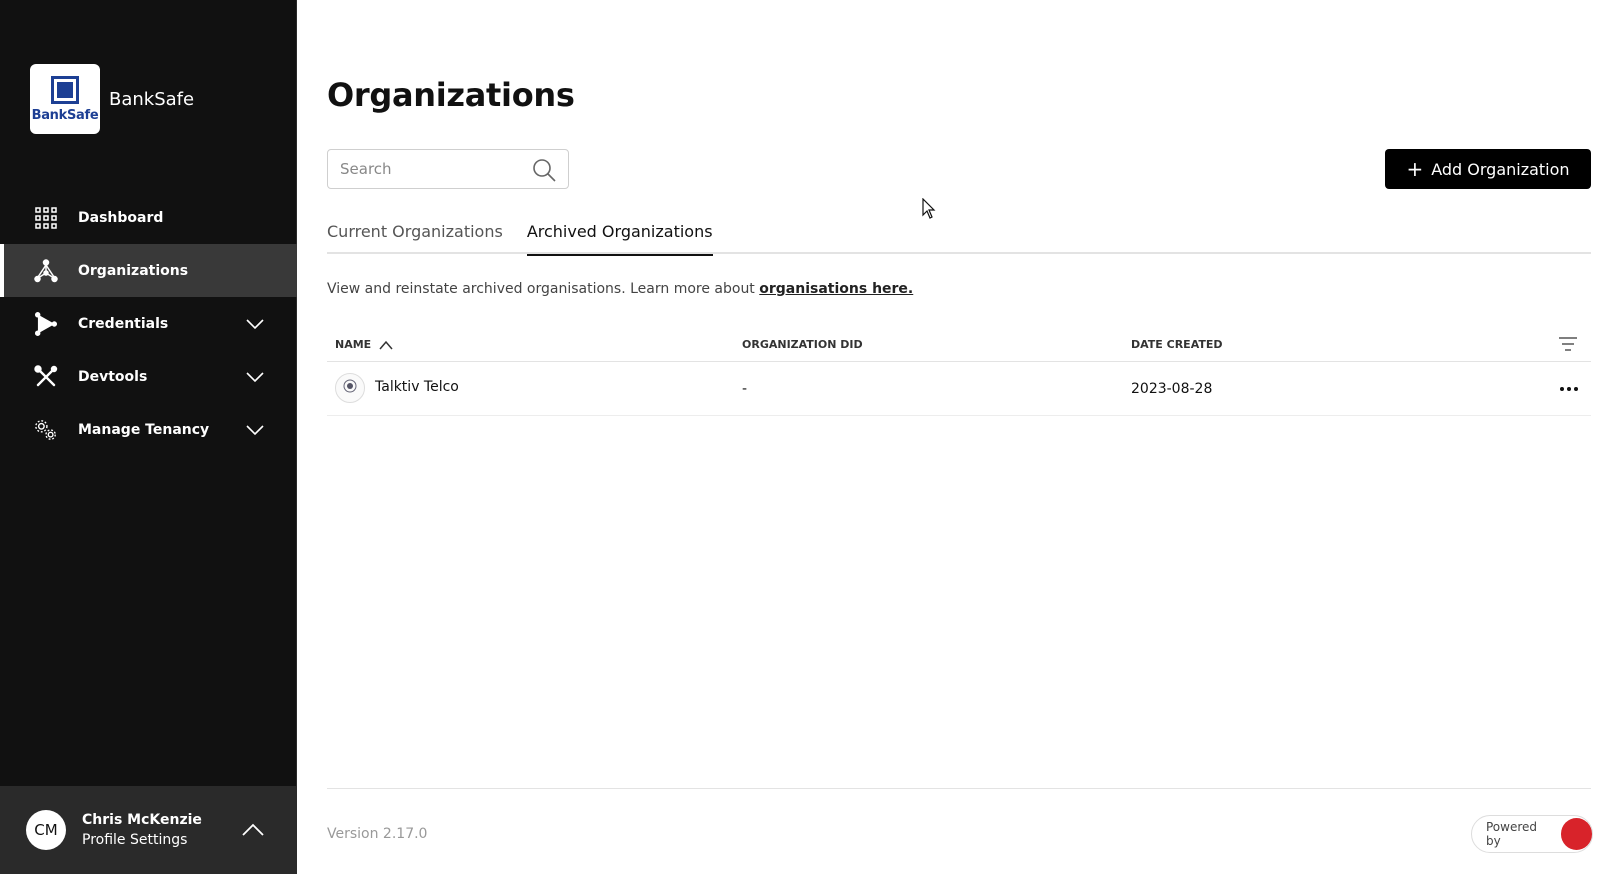 Image resolution: width=1618 pixels, height=874 pixels. I want to click on tools-icon, so click(46, 376).